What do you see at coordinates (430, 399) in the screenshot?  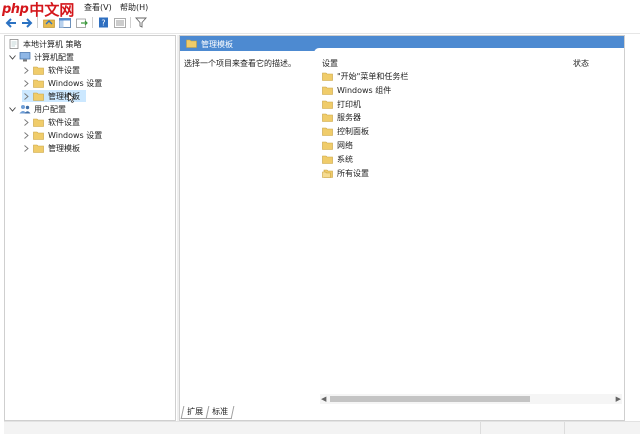 I see `scrollbar-thumb` at bounding box center [430, 399].